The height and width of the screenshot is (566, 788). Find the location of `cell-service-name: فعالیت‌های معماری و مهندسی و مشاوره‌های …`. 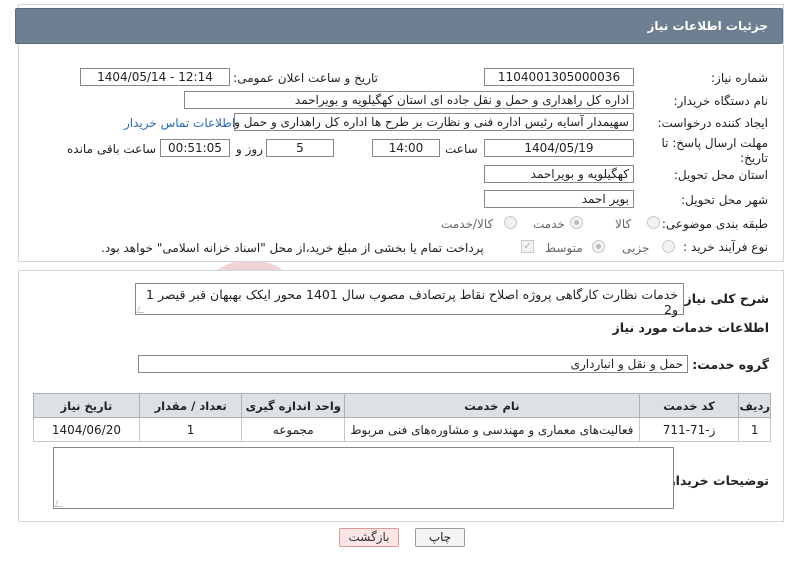

cell-service-name: فعالیت‌های معماری و مهندسی و مشاوره‌های … is located at coordinates (492, 429).